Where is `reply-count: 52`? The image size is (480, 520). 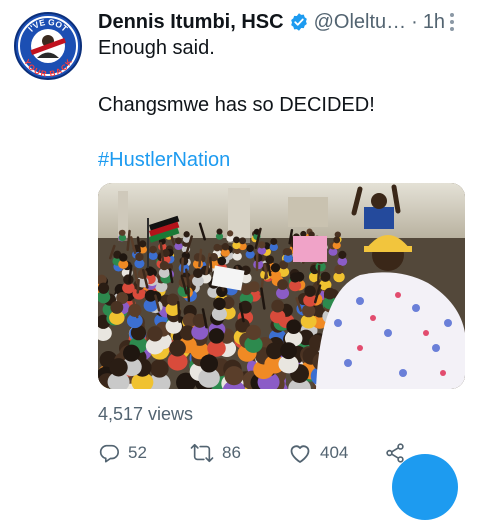
reply-count: 52 is located at coordinates (137, 453).